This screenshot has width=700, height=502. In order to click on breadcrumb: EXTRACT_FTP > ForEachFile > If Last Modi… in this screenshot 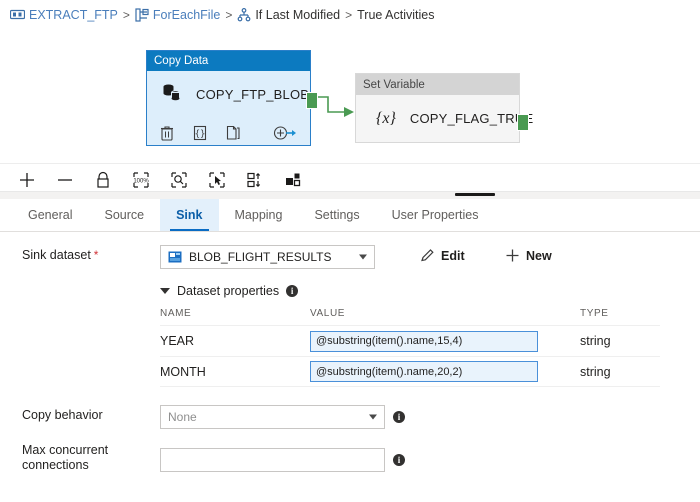, I will do `click(350, 14)`.